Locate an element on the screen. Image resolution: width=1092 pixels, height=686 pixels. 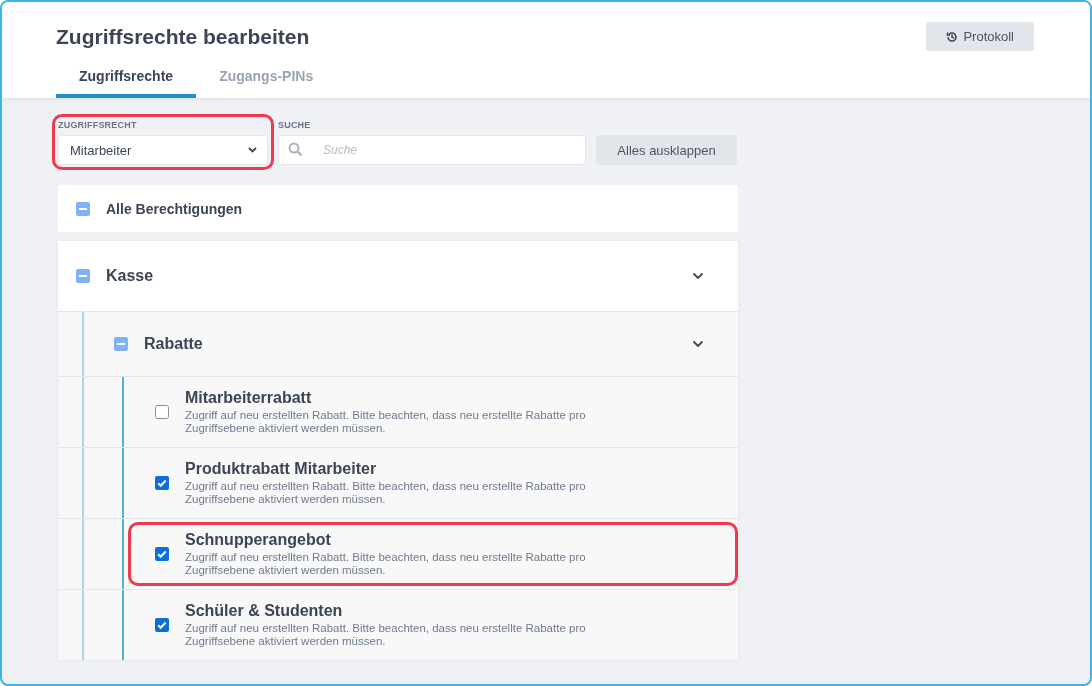
permission-title: Schüler & Studenten is located at coordinates (264, 611).